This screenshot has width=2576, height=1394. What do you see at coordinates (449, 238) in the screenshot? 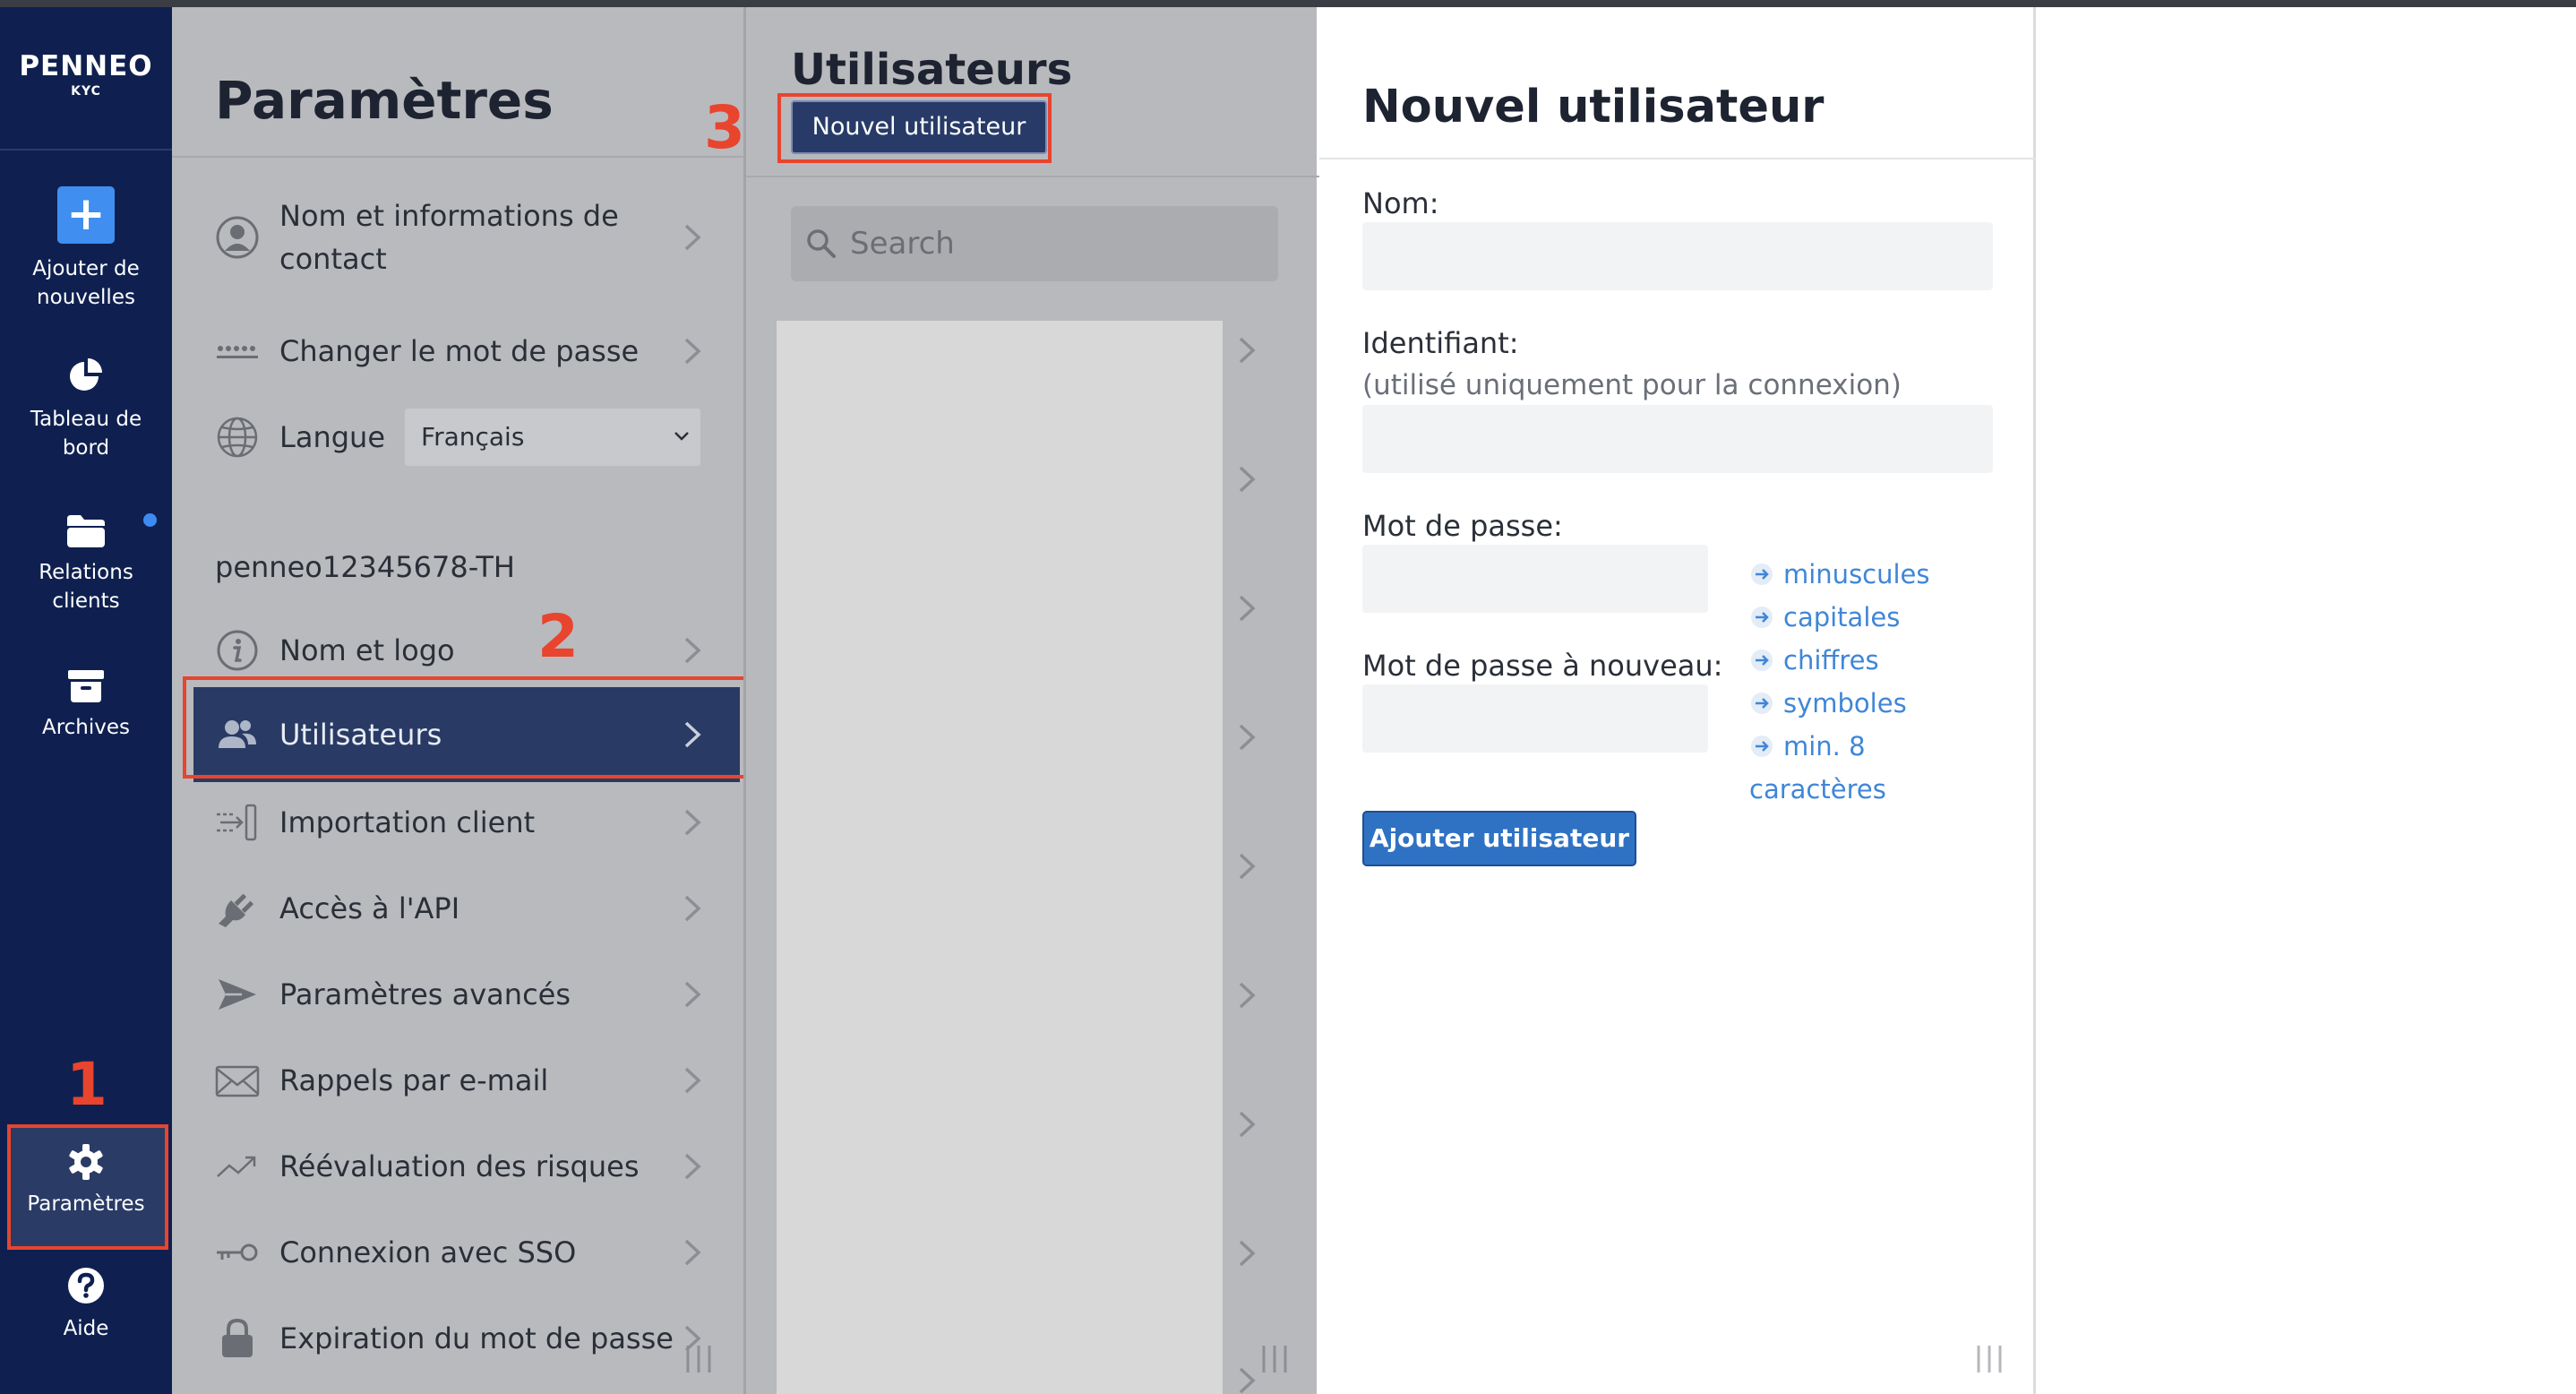
I see `settings-item-label: Nom et informations de contact` at bounding box center [449, 238].